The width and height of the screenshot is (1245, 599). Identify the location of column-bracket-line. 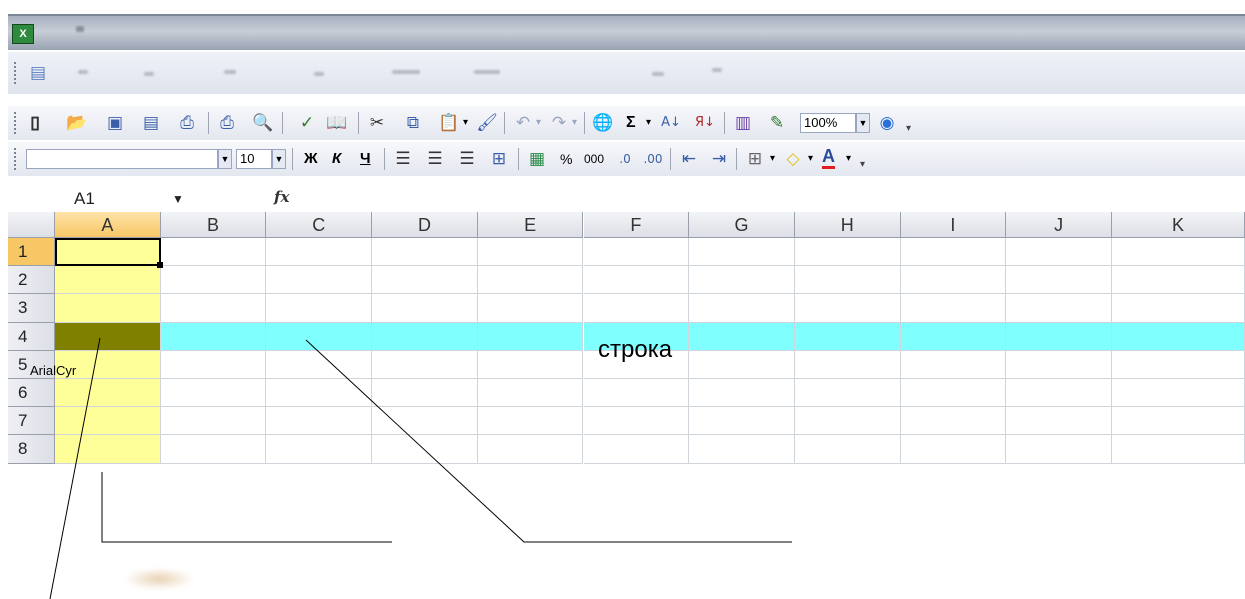
(246, 507).